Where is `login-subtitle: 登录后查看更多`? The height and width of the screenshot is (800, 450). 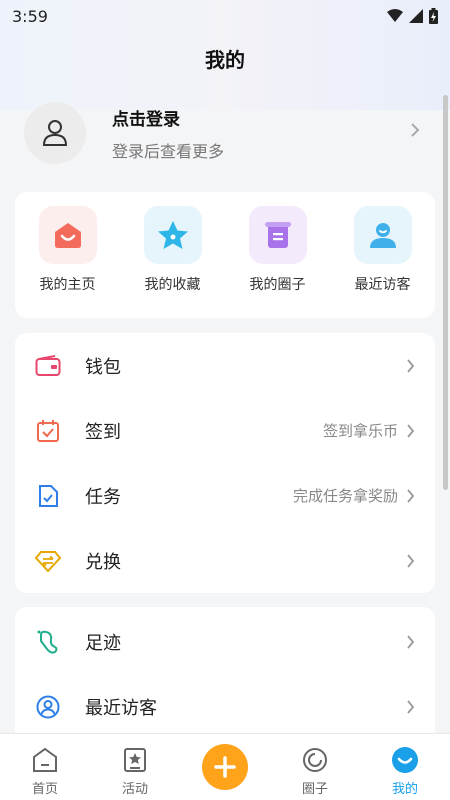
login-subtitle: 登录后查看更多 is located at coordinates (168, 151).